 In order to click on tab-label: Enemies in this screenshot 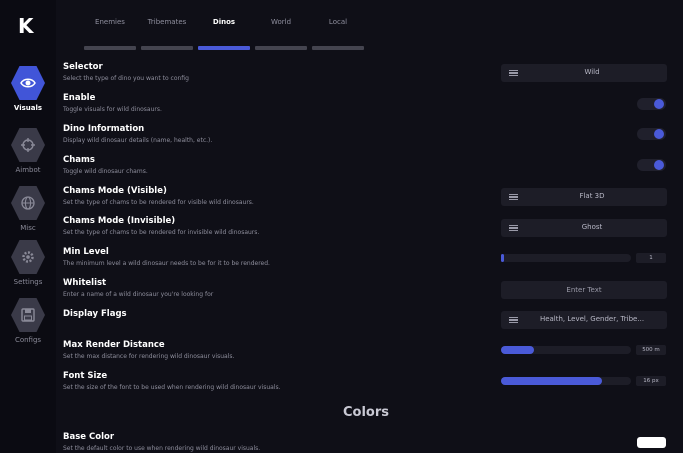, I will do `click(110, 22)`.